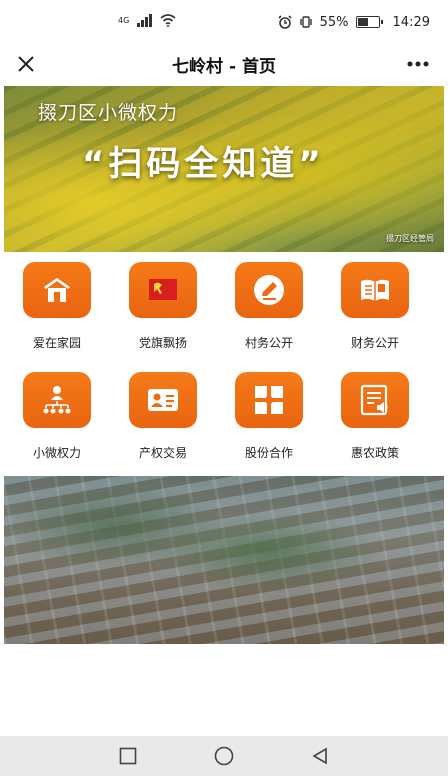 The height and width of the screenshot is (776, 448). I want to click on battery-percent: 55%, so click(334, 22).